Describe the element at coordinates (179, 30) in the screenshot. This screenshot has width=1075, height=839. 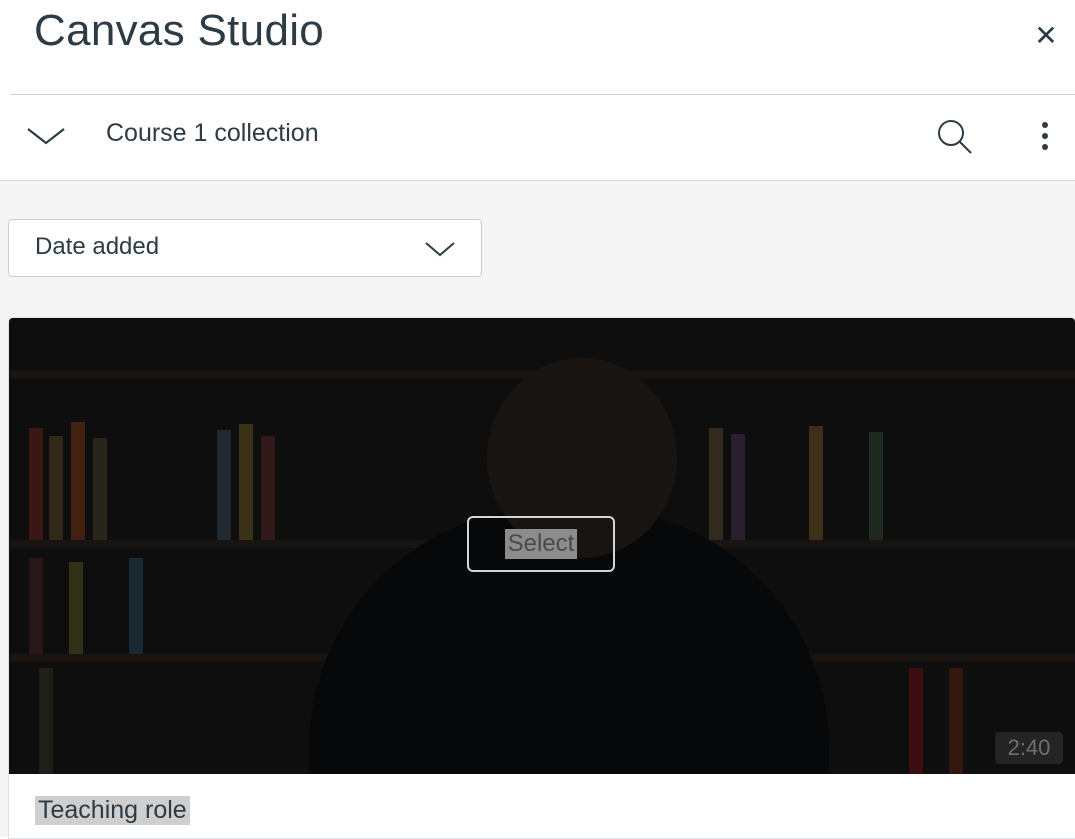
I see `app-title: Canvas Studio` at that location.